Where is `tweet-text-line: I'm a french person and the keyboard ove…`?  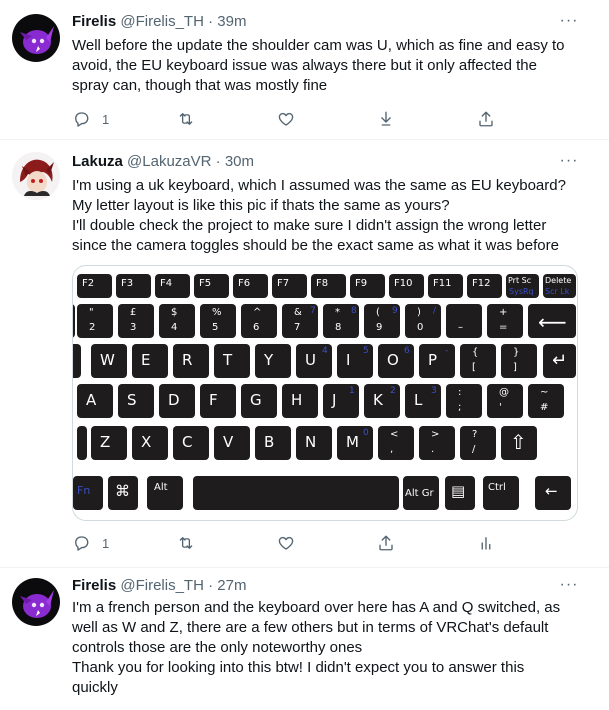
tweet-text-line: I'm a french person and the keyboard ove… is located at coordinates (316, 607).